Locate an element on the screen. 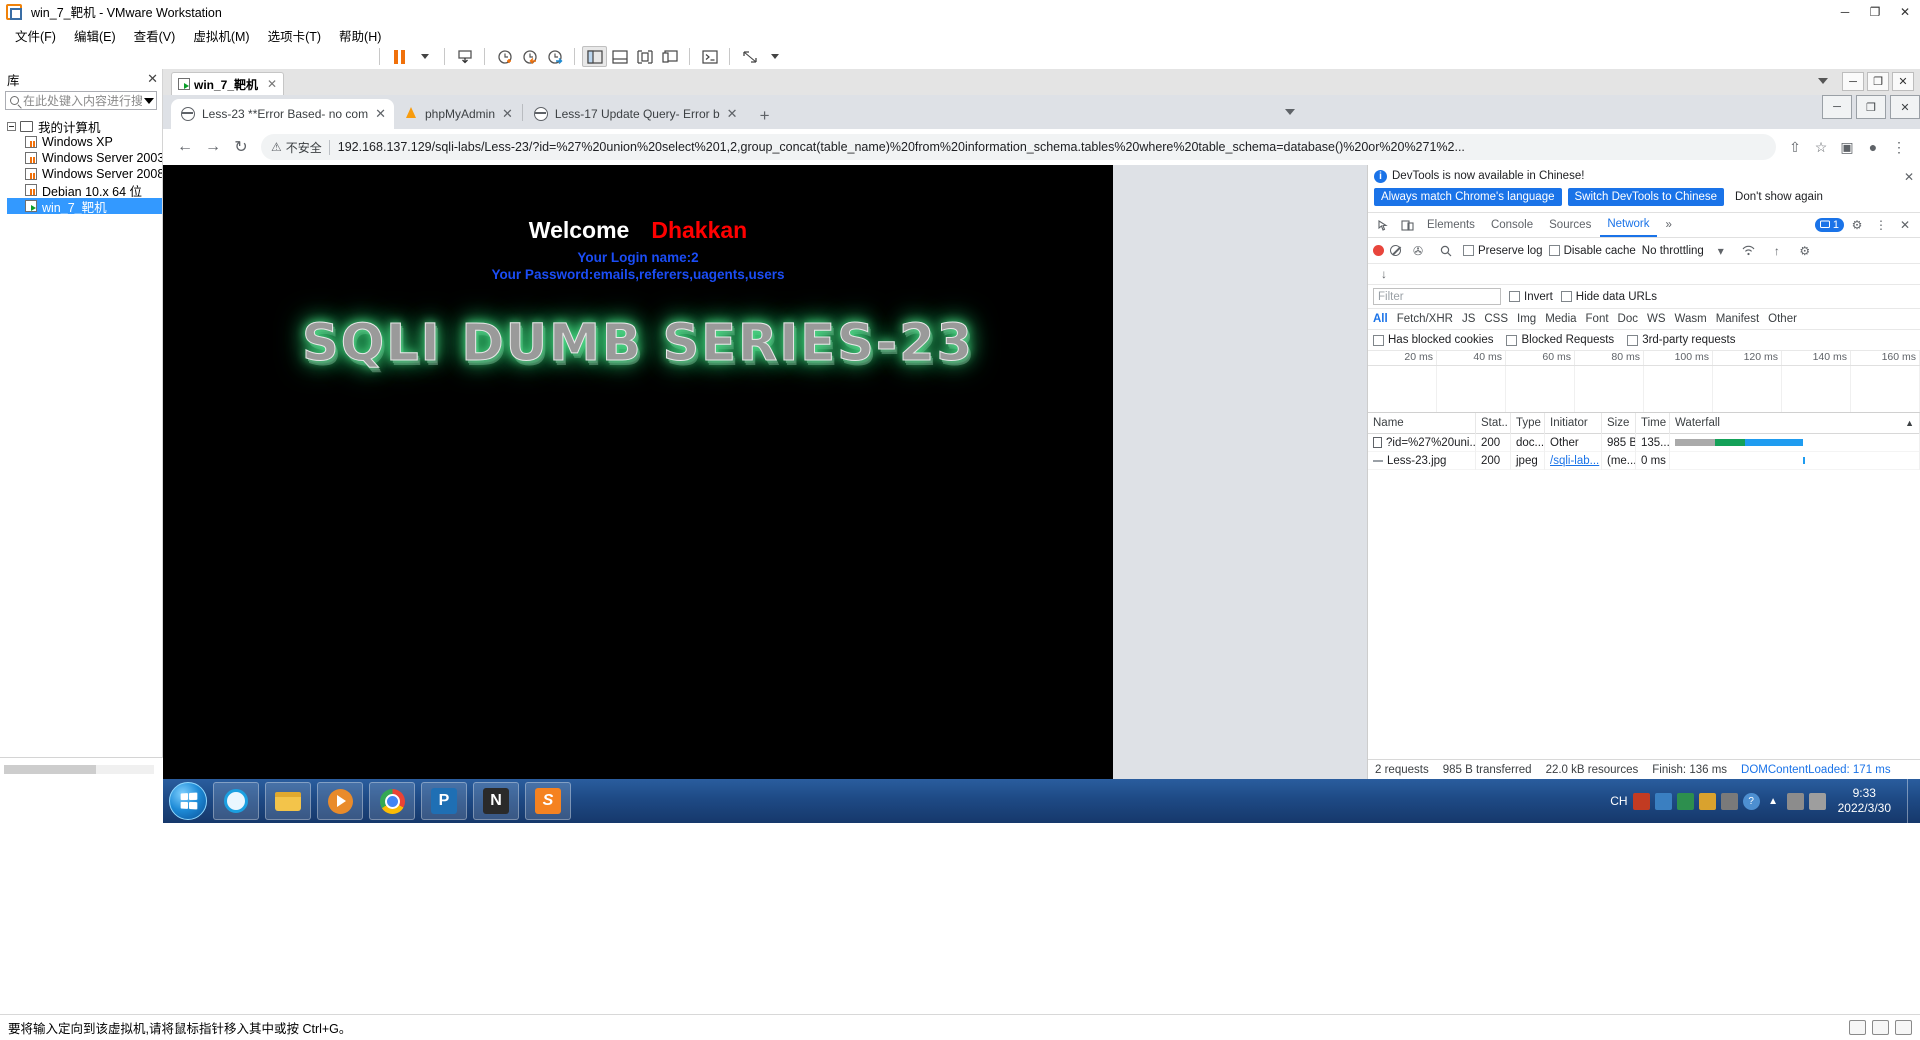  throttling-select: No throttling is located at coordinates (1673, 251).